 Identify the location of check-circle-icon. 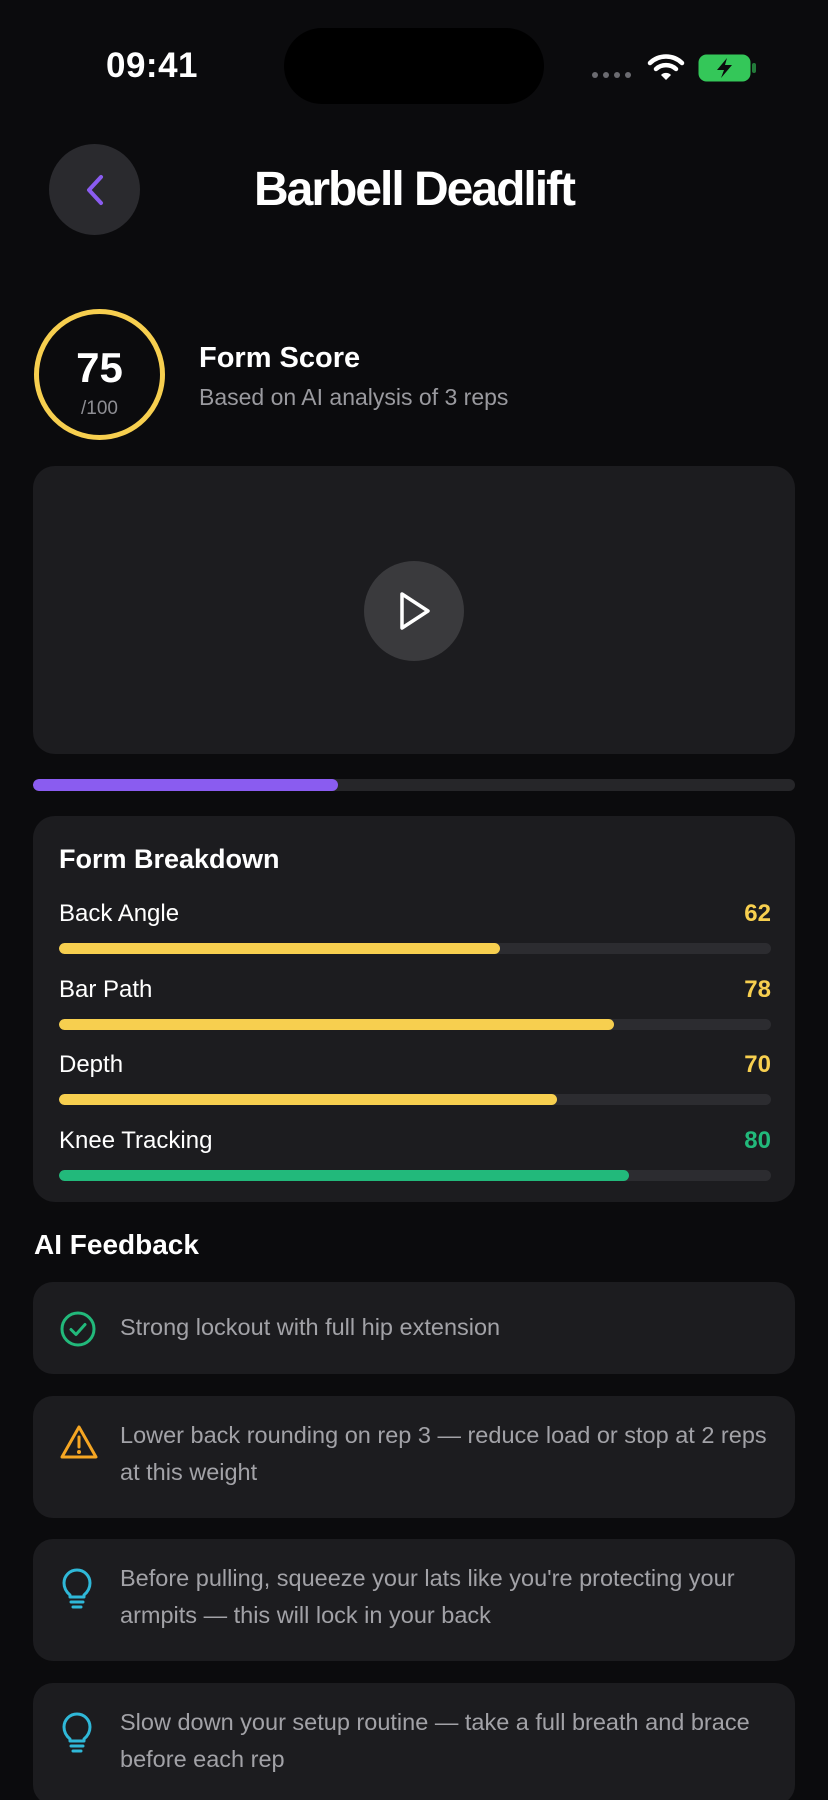
(78, 1329).